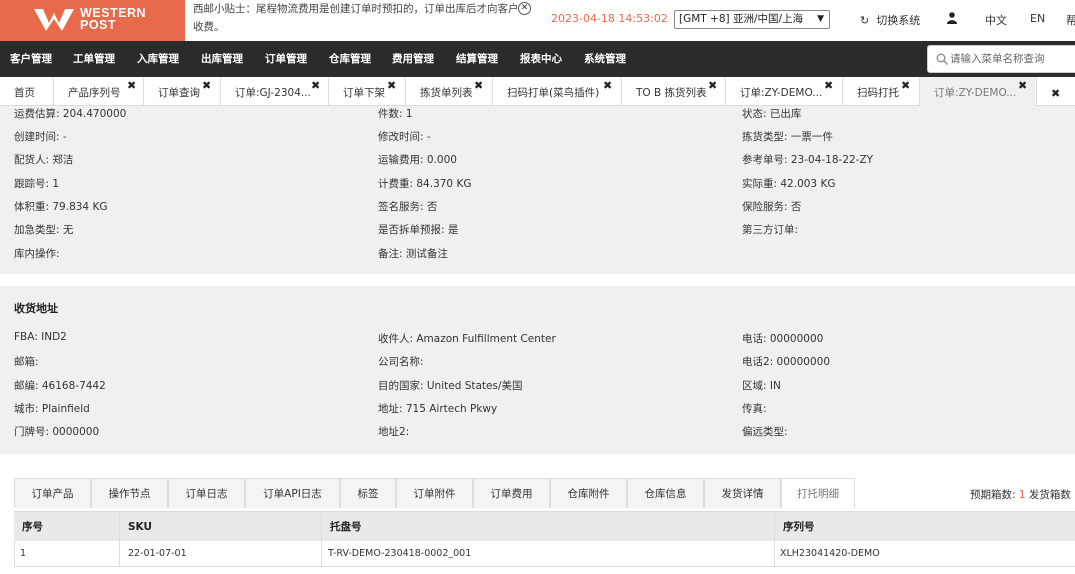  What do you see at coordinates (346, 527) in the screenshot?
I see `column-header-pallet: 托盘号` at bounding box center [346, 527].